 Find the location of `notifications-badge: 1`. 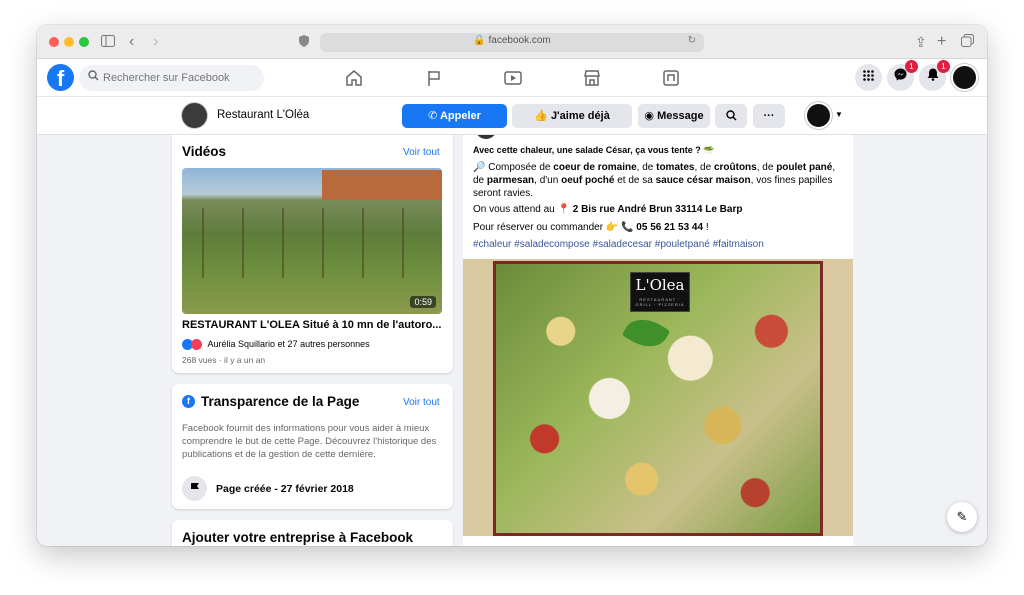

notifications-badge: 1 is located at coordinates (943, 66).